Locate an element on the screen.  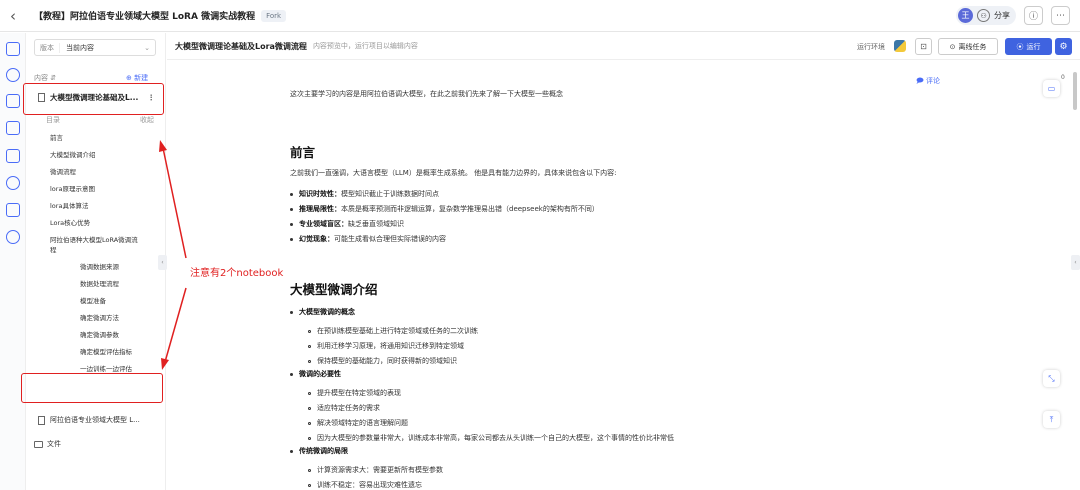
toc-subitem: 一边训练一边评估 is located at coordinates (106, 368).